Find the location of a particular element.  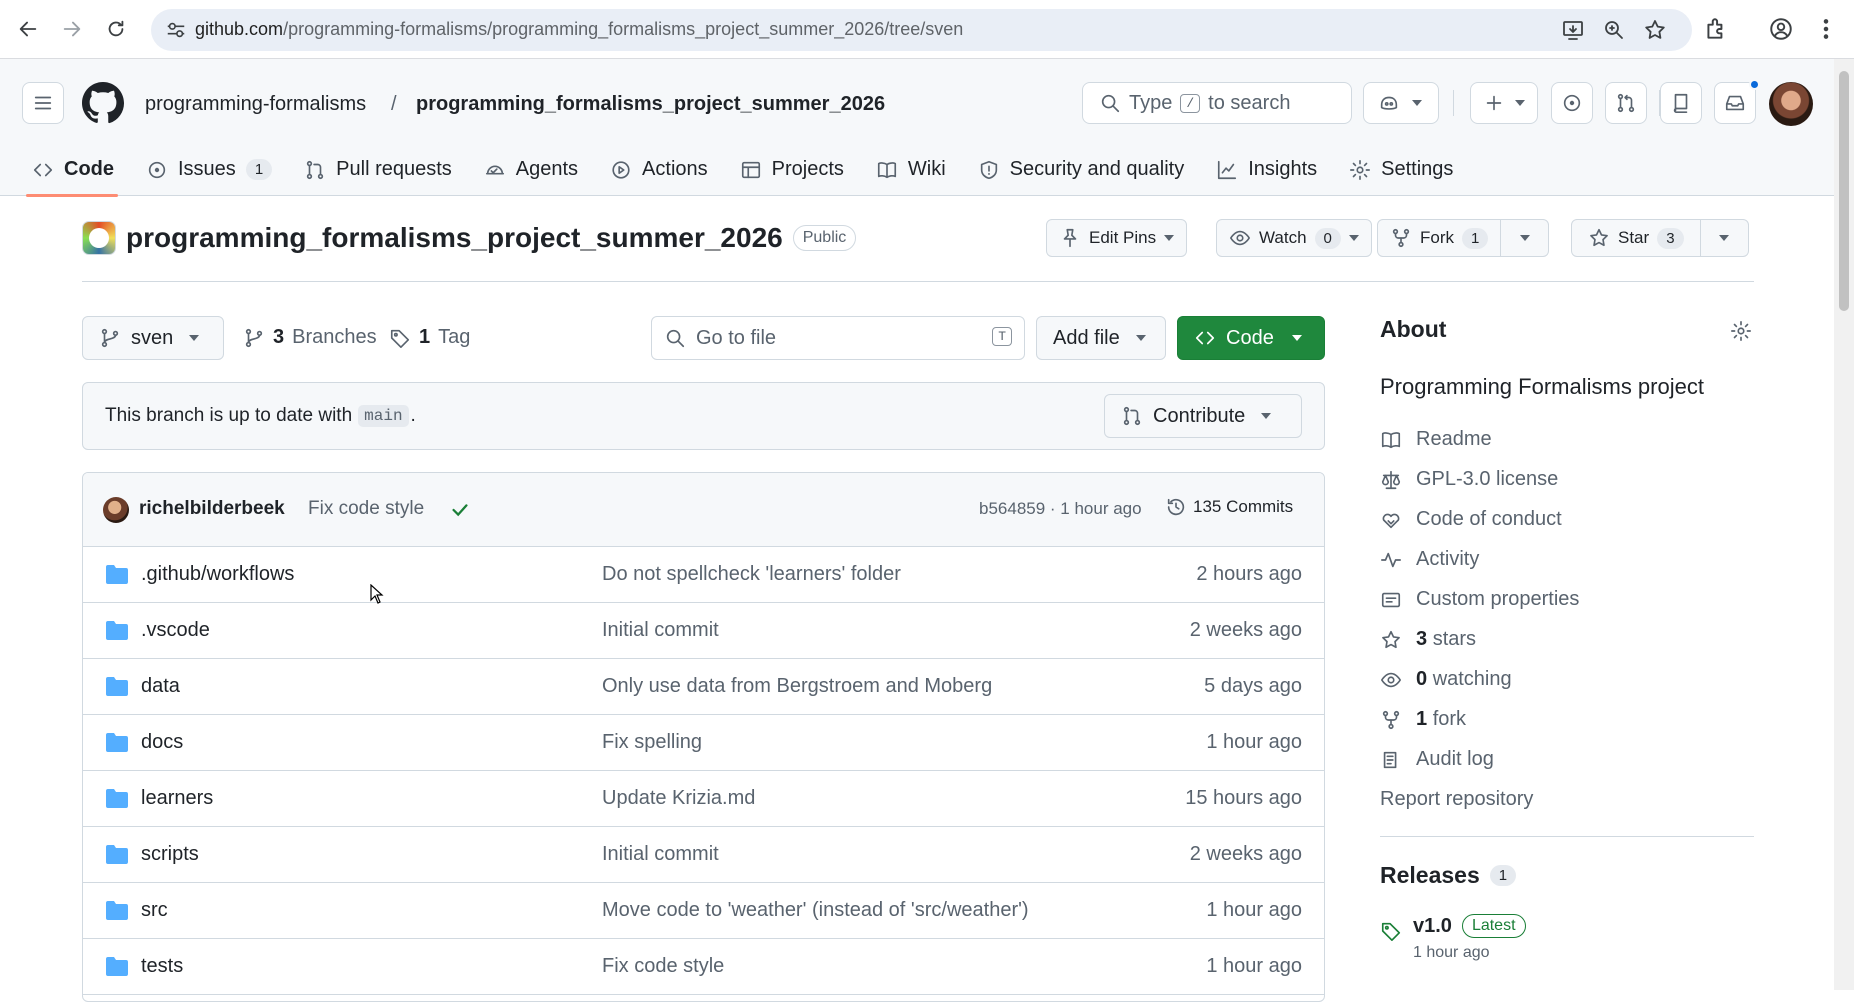

code-of-conduct-link: Code of conduct is located at coordinates (1471, 519).